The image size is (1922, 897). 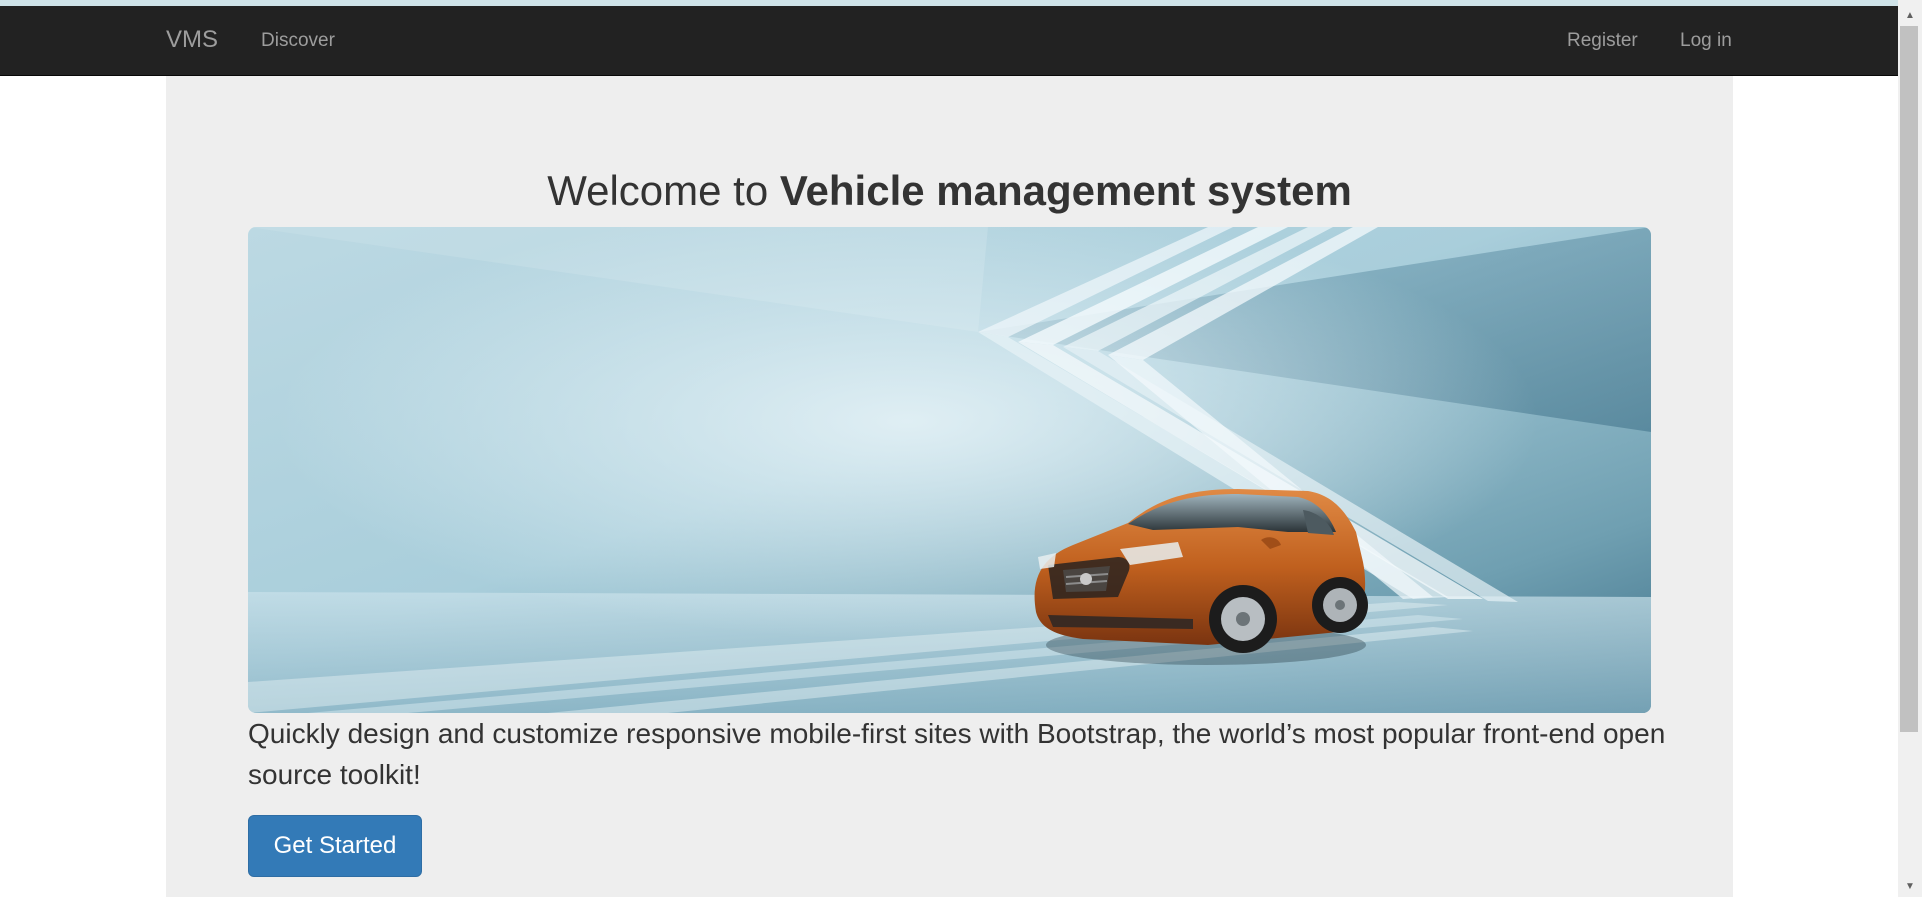 What do you see at coordinates (1910, 16) in the screenshot?
I see `scroll-up-arrow-icon: ▲` at bounding box center [1910, 16].